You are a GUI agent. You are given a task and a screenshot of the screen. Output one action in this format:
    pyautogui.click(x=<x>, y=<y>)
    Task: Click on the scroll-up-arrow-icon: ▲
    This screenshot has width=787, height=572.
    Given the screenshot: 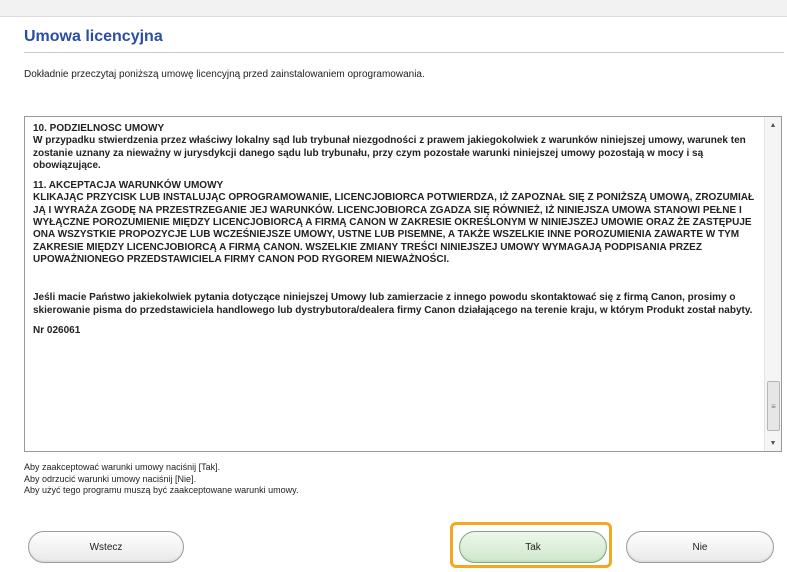 What is the action you would take?
    pyautogui.click(x=773, y=125)
    